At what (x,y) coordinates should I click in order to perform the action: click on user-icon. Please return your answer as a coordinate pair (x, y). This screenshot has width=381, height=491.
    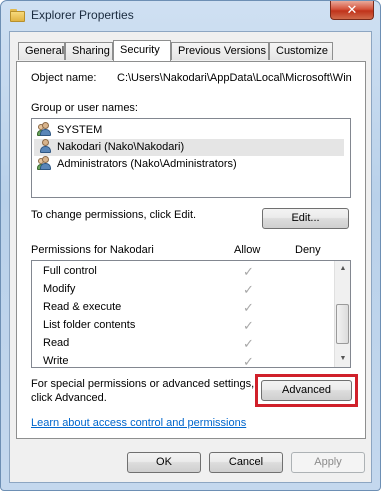
    Looking at the image, I should click on (46, 146).